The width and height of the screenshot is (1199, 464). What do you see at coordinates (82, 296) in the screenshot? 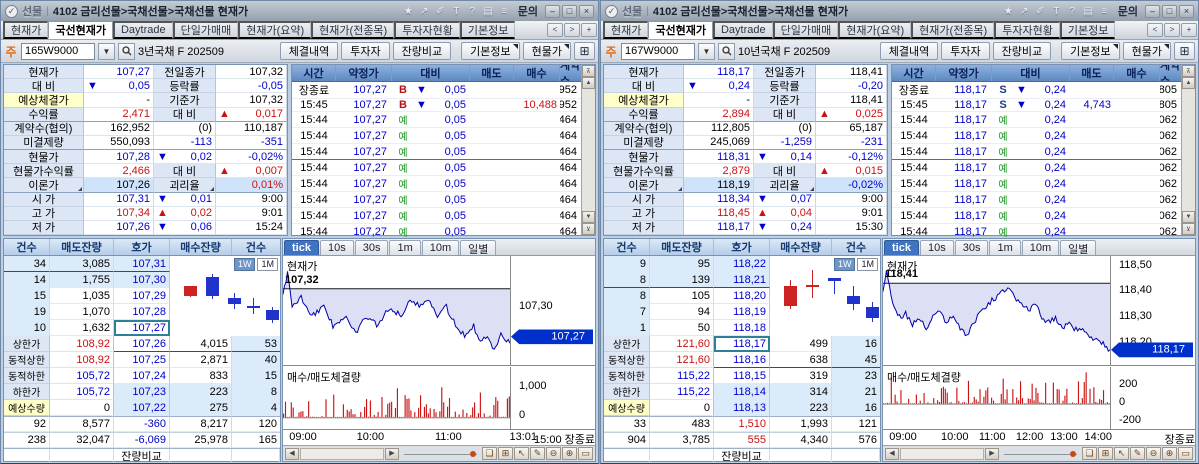
I see `ask-qty: 1,035` at bounding box center [82, 296].